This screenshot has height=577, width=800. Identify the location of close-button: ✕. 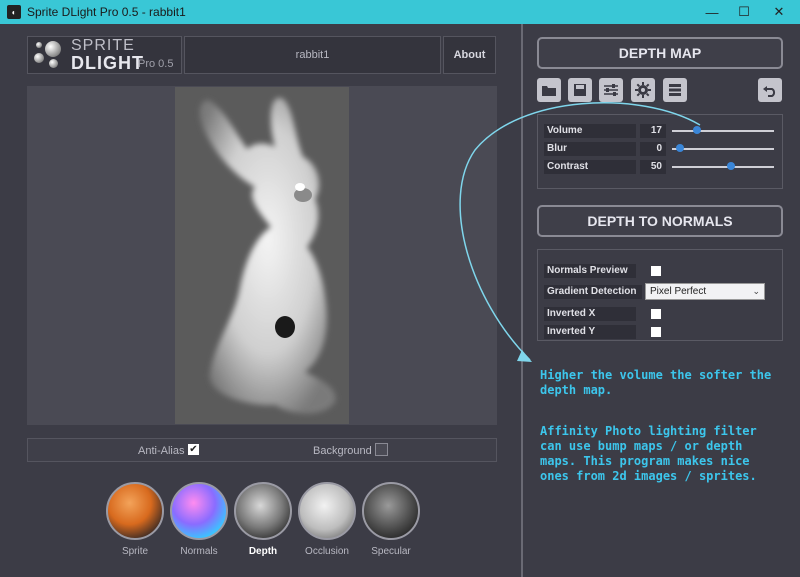
(779, 12).